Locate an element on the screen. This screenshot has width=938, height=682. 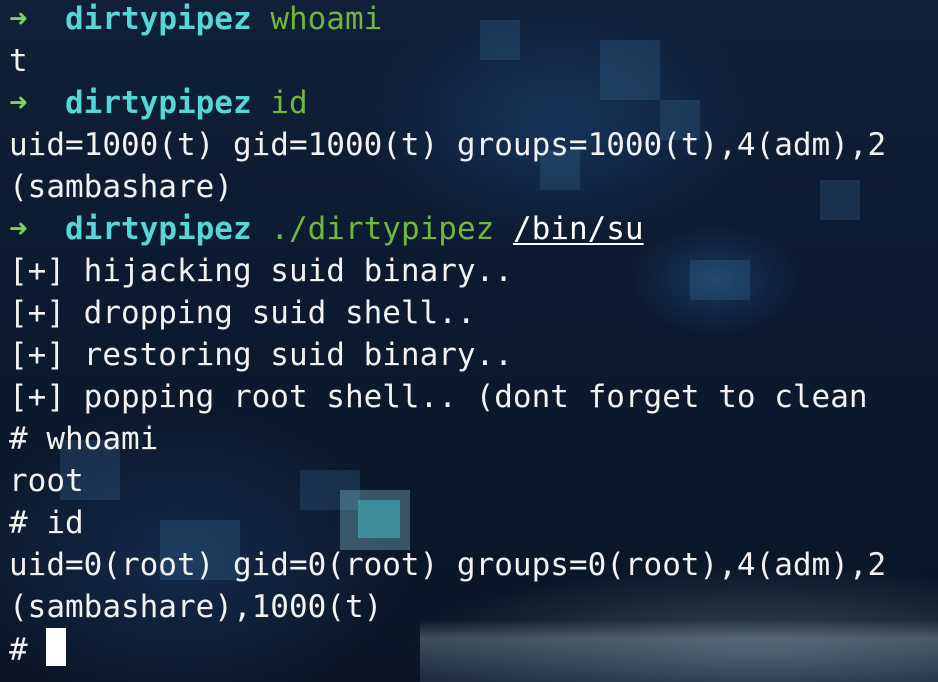
terminal-line: ➜ dirtypipez ./dirtypipez /bin/su is located at coordinates (473, 229).